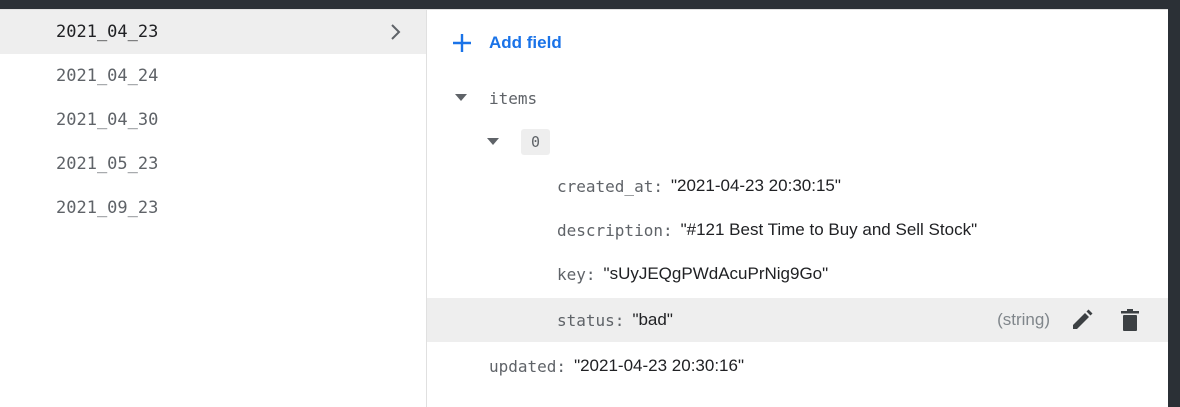 Image resolution: width=1180 pixels, height=407 pixels. I want to click on pencil-icon, so click(1082, 320).